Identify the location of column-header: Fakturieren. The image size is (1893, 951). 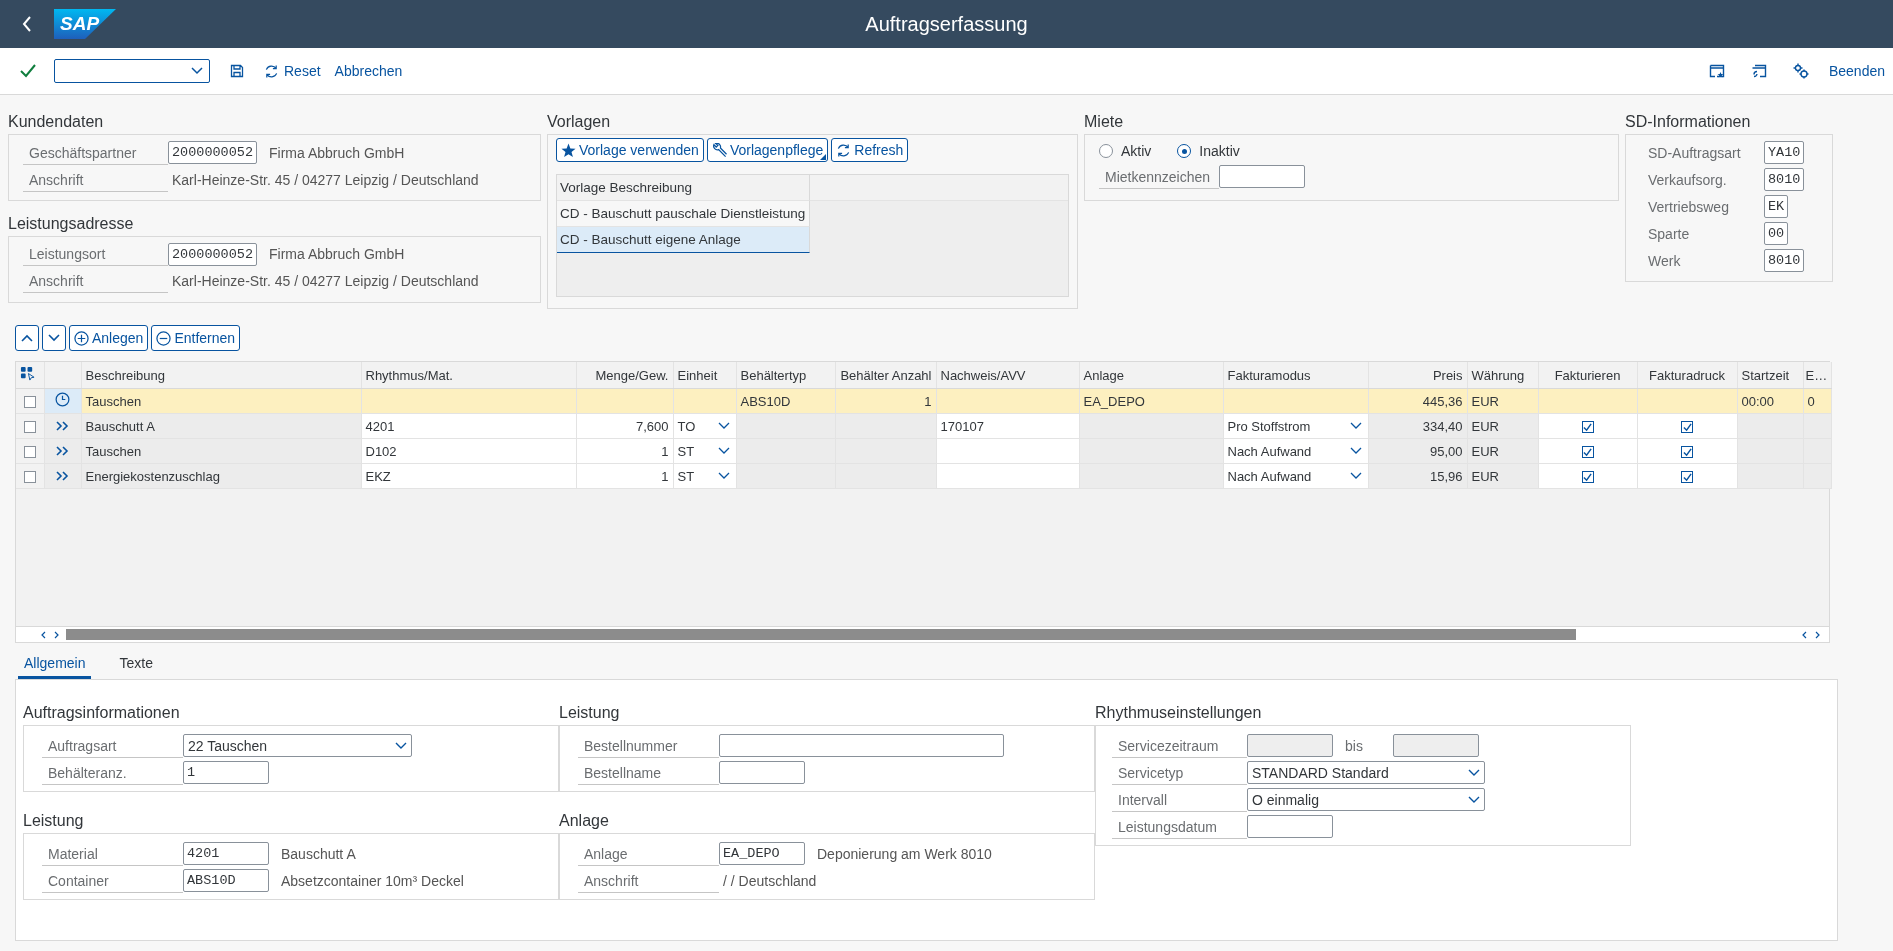
(1587, 375).